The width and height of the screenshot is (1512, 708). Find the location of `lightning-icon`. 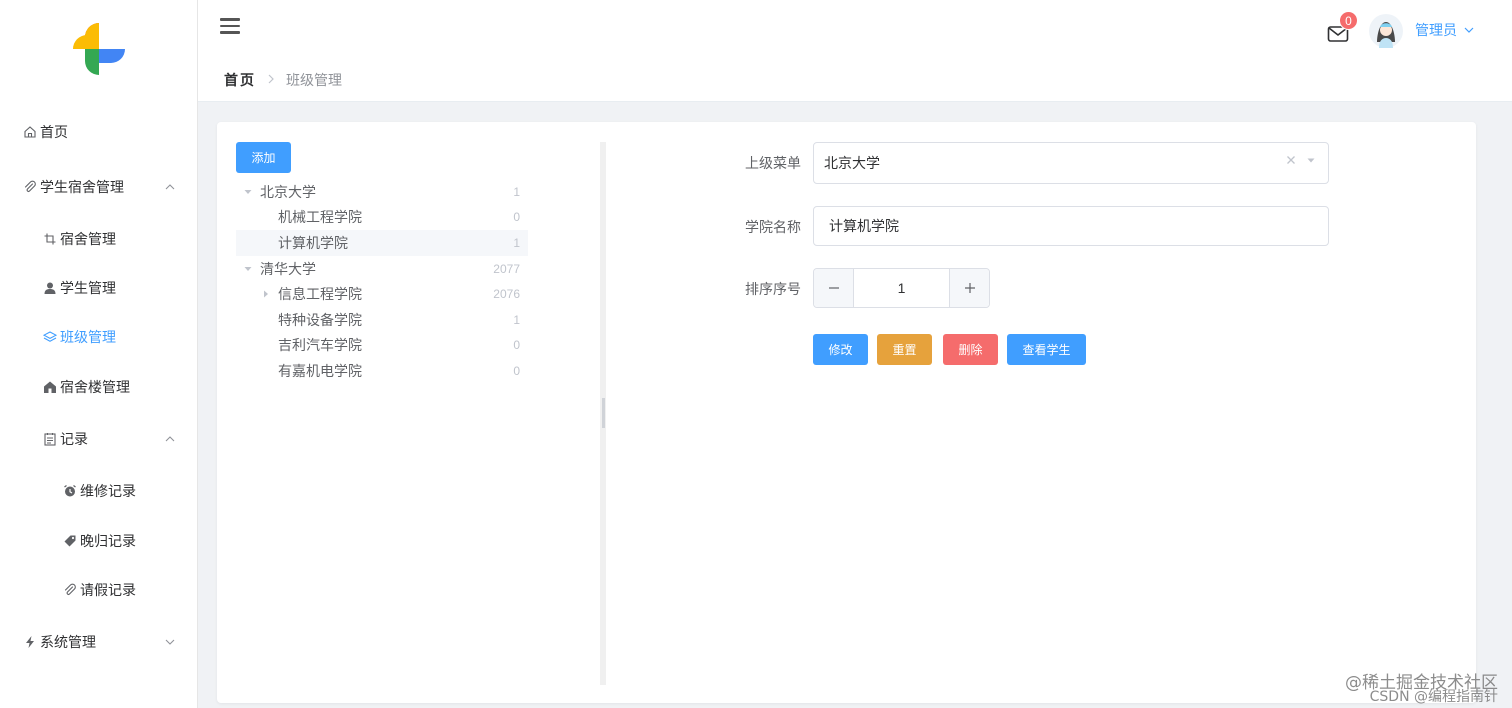

lightning-icon is located at coordinates (30, 642).